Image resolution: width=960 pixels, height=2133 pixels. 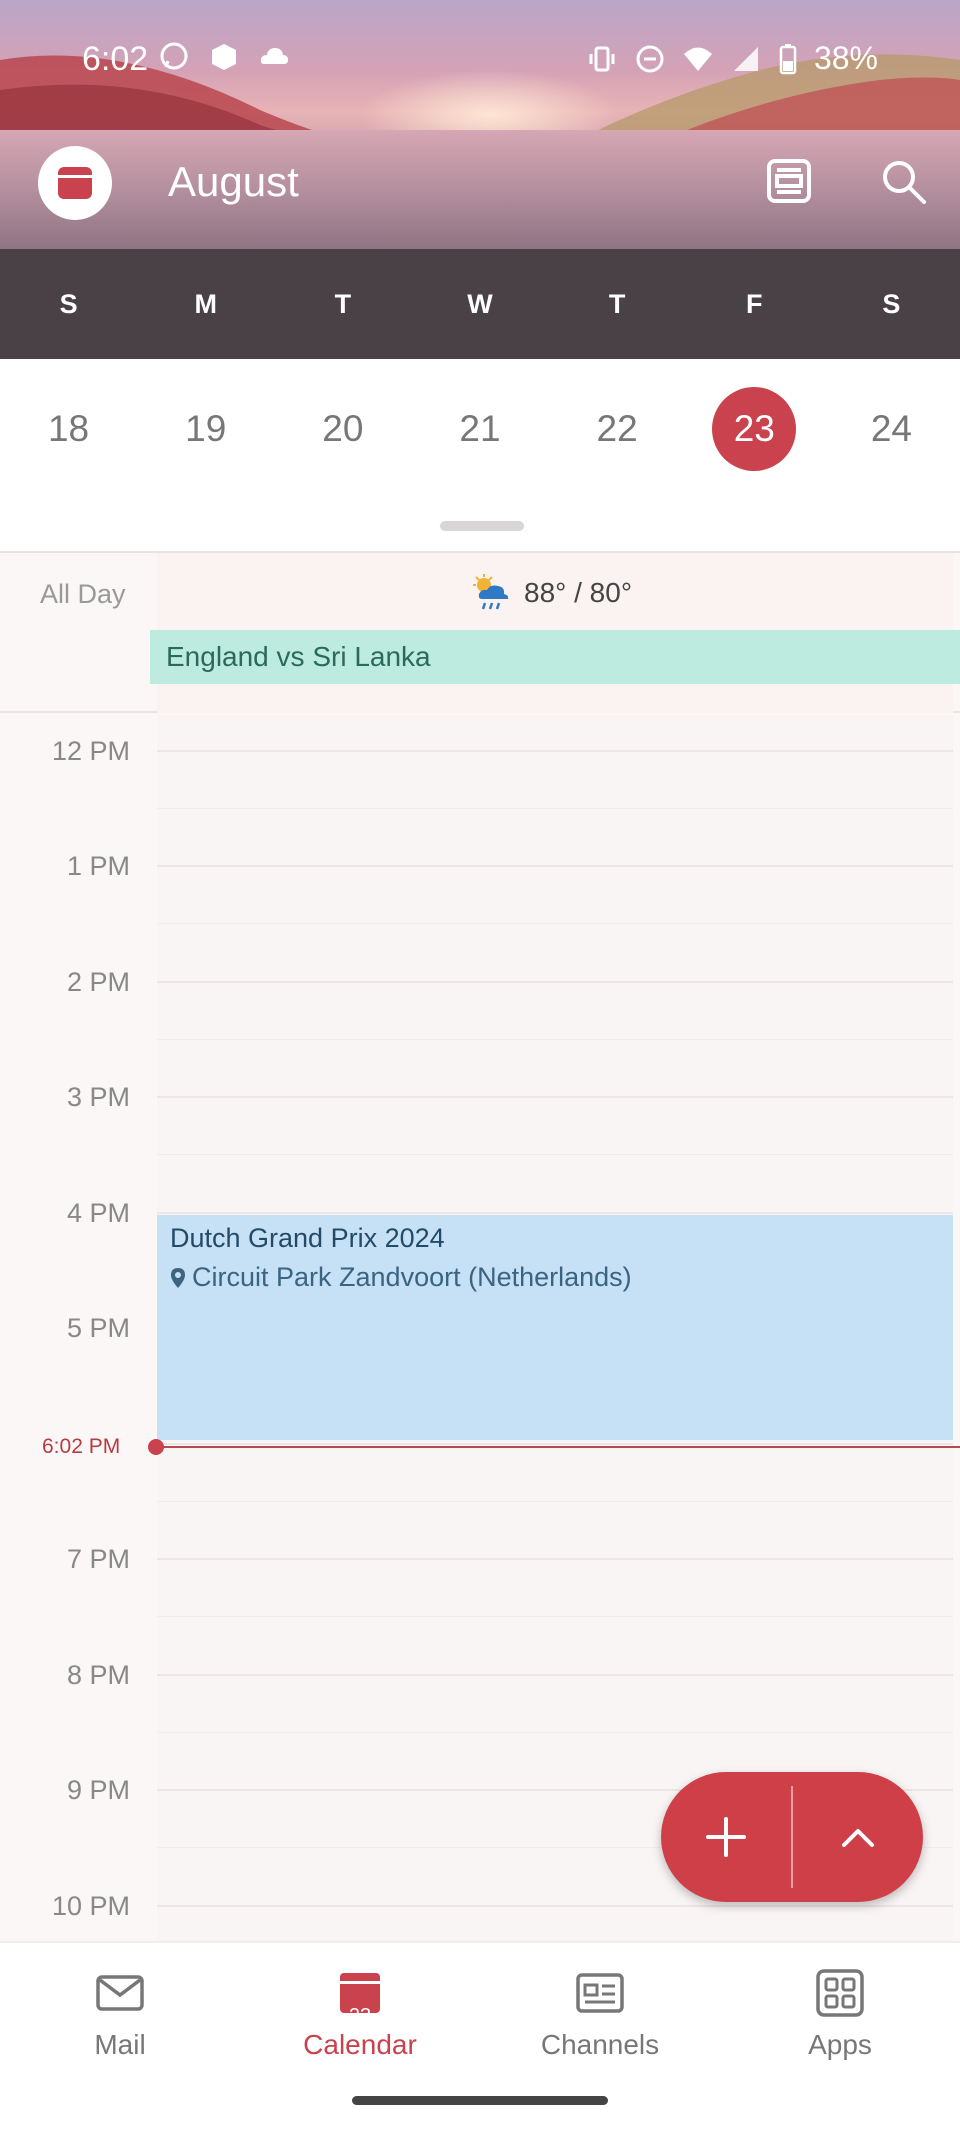 What do you see at coordinates (754, 304) in the screenshot?
I see `weekday-label: F` at bounding box center [754, 304].